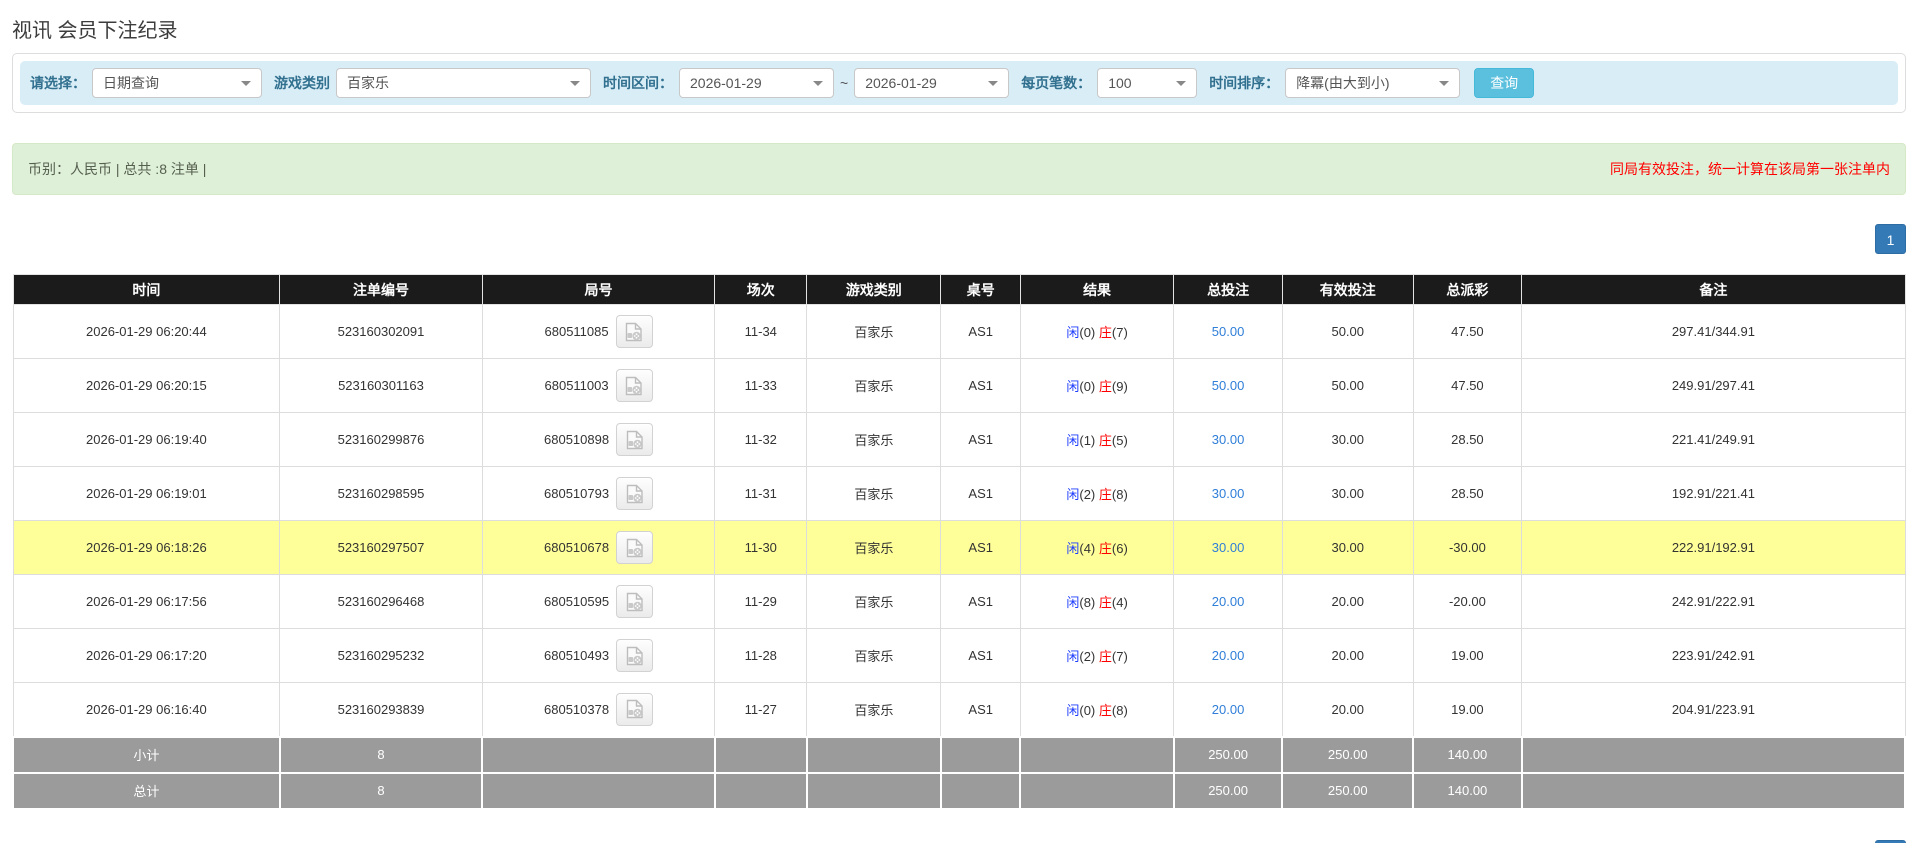 Image resolution: width=1918 pixels, height=843 pixels. I want to click on total-valid-bet: 250.00, so click(1348, 790).